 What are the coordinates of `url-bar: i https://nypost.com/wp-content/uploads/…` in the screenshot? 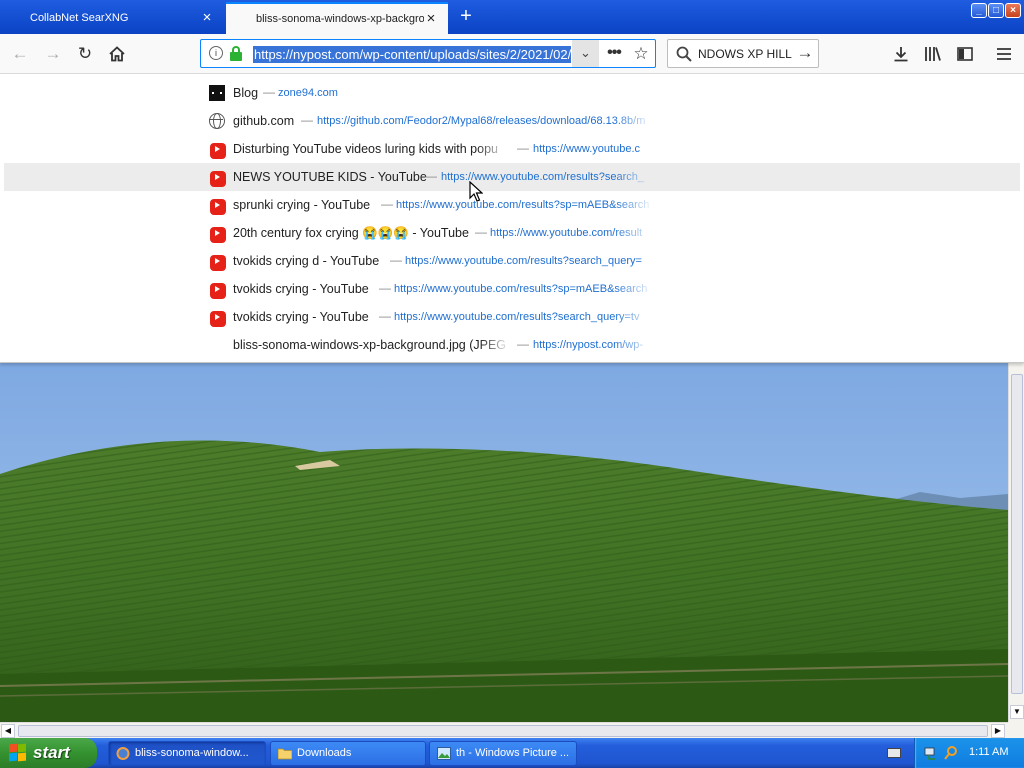 It's located at (428, 53).